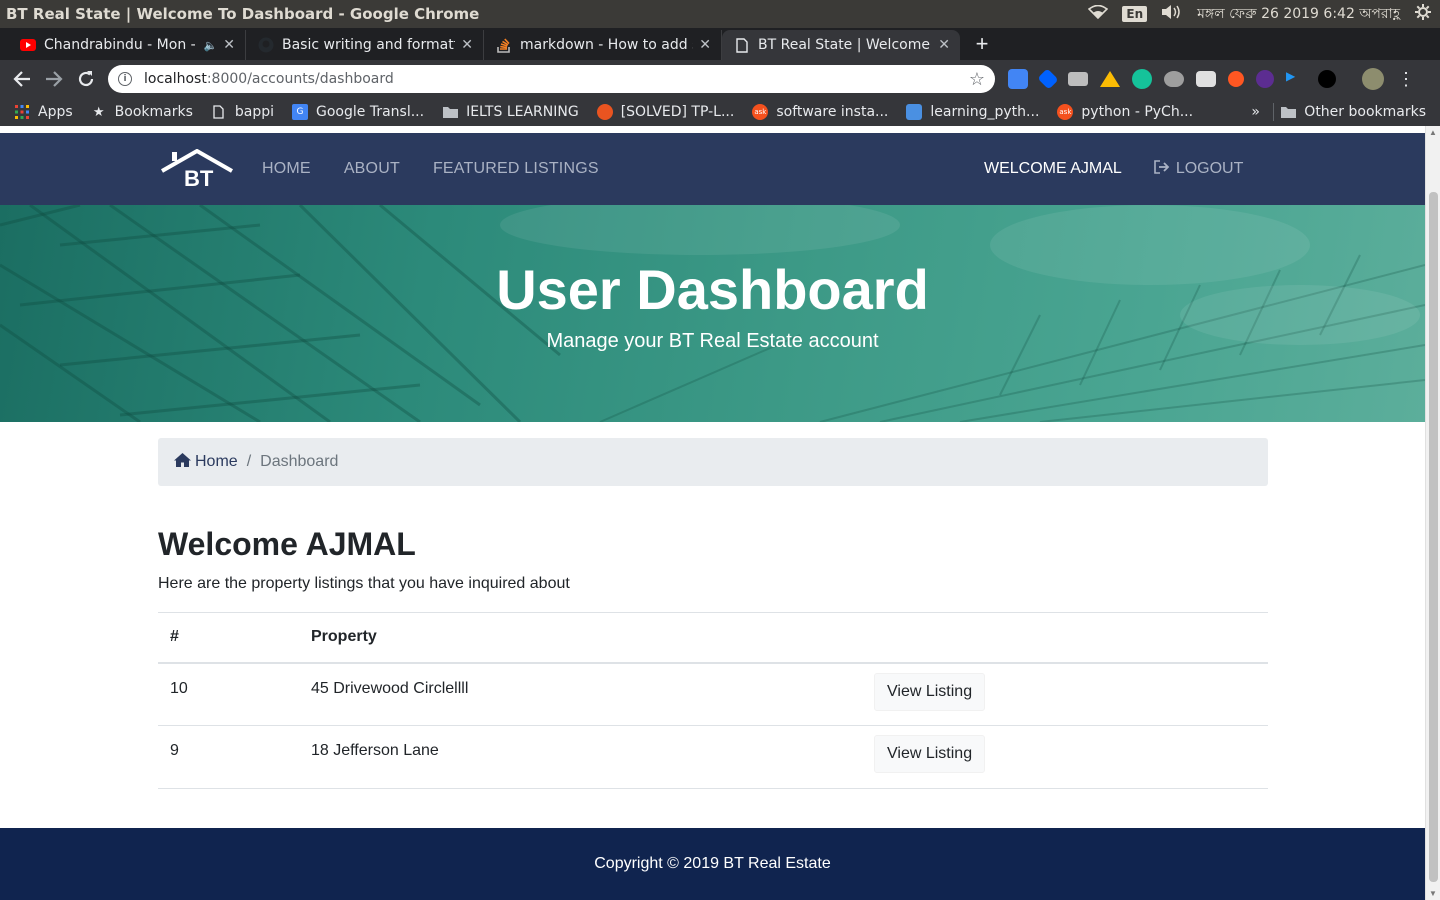 The image size is (1440, 900). Describe the element at coordinates (1064, 694) in the screenshot. I see `row-action-cell: View Listing` at that location.